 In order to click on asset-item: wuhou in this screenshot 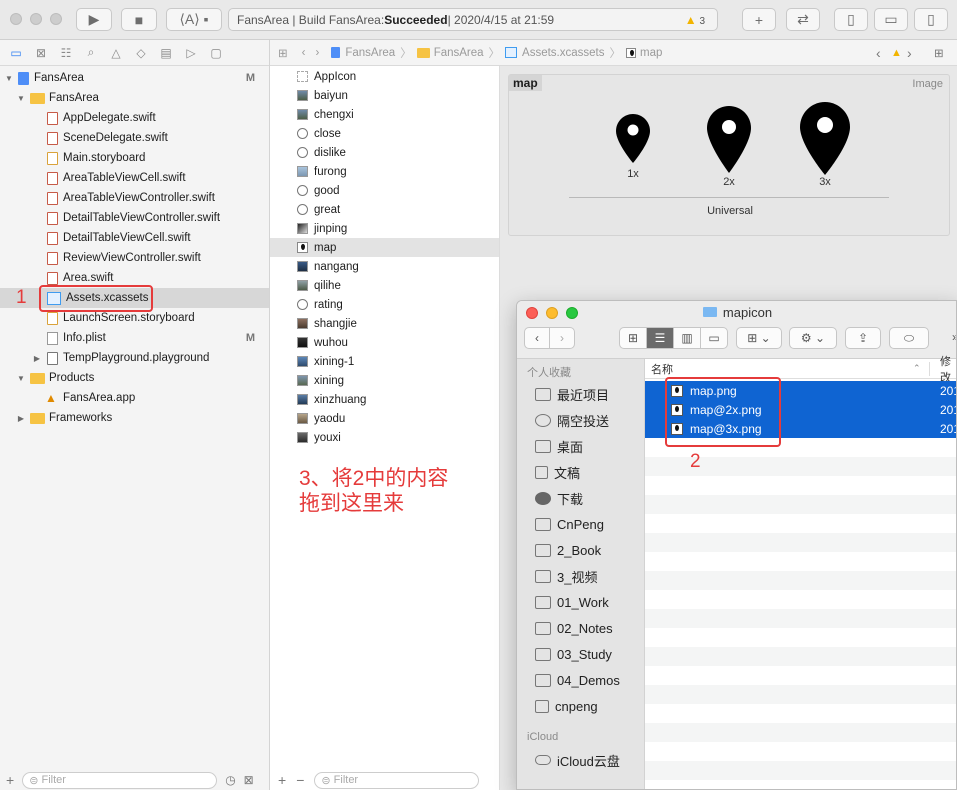, I will do `click(384, 342)`.